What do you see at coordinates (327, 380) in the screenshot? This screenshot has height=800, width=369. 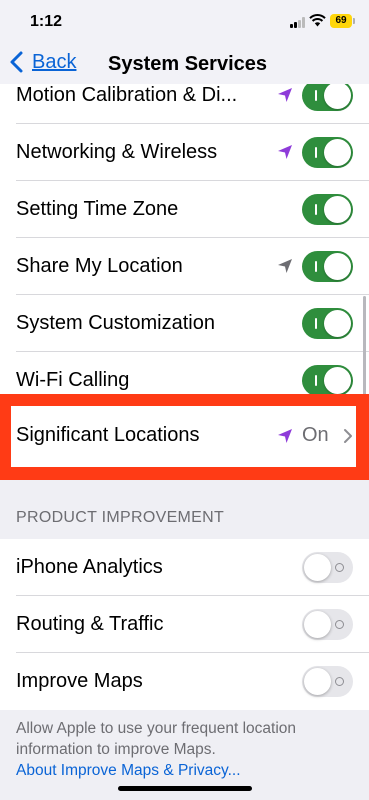 I see `wifi-calling-toggle` at bounding box center [327, 380].